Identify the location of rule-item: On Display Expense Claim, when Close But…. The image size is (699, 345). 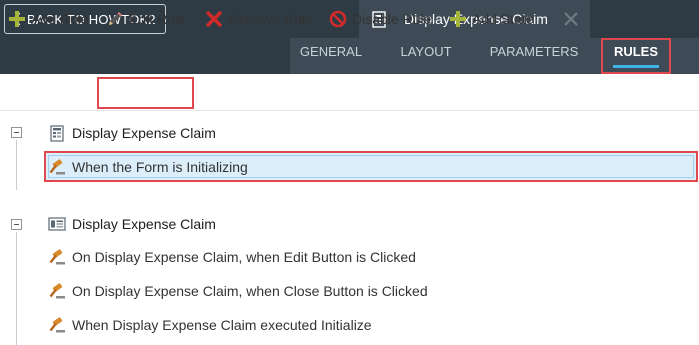
(238, 291).